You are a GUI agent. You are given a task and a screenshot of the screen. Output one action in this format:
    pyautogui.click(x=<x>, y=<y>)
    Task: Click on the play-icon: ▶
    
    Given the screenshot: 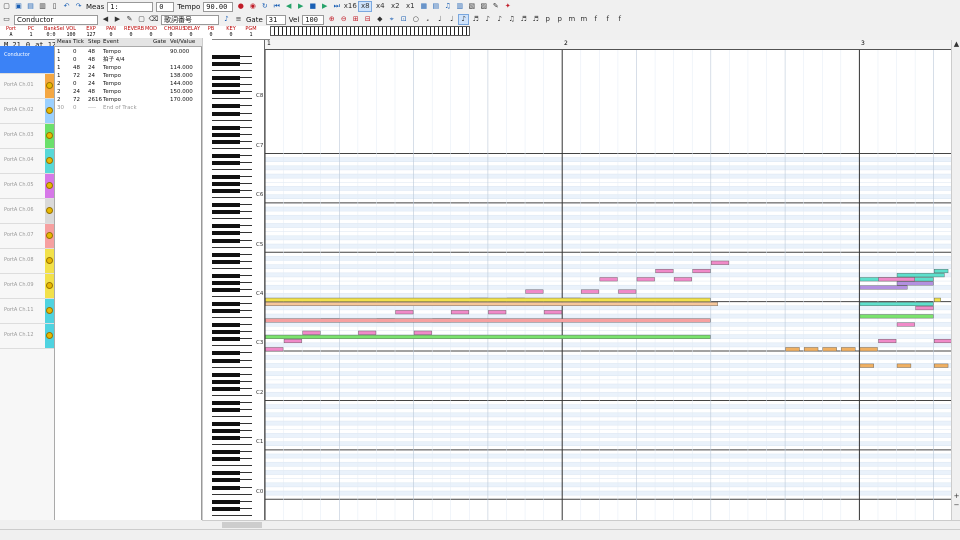 What is the action you would take?
    pyautogui.click(x=300, y=6)
    